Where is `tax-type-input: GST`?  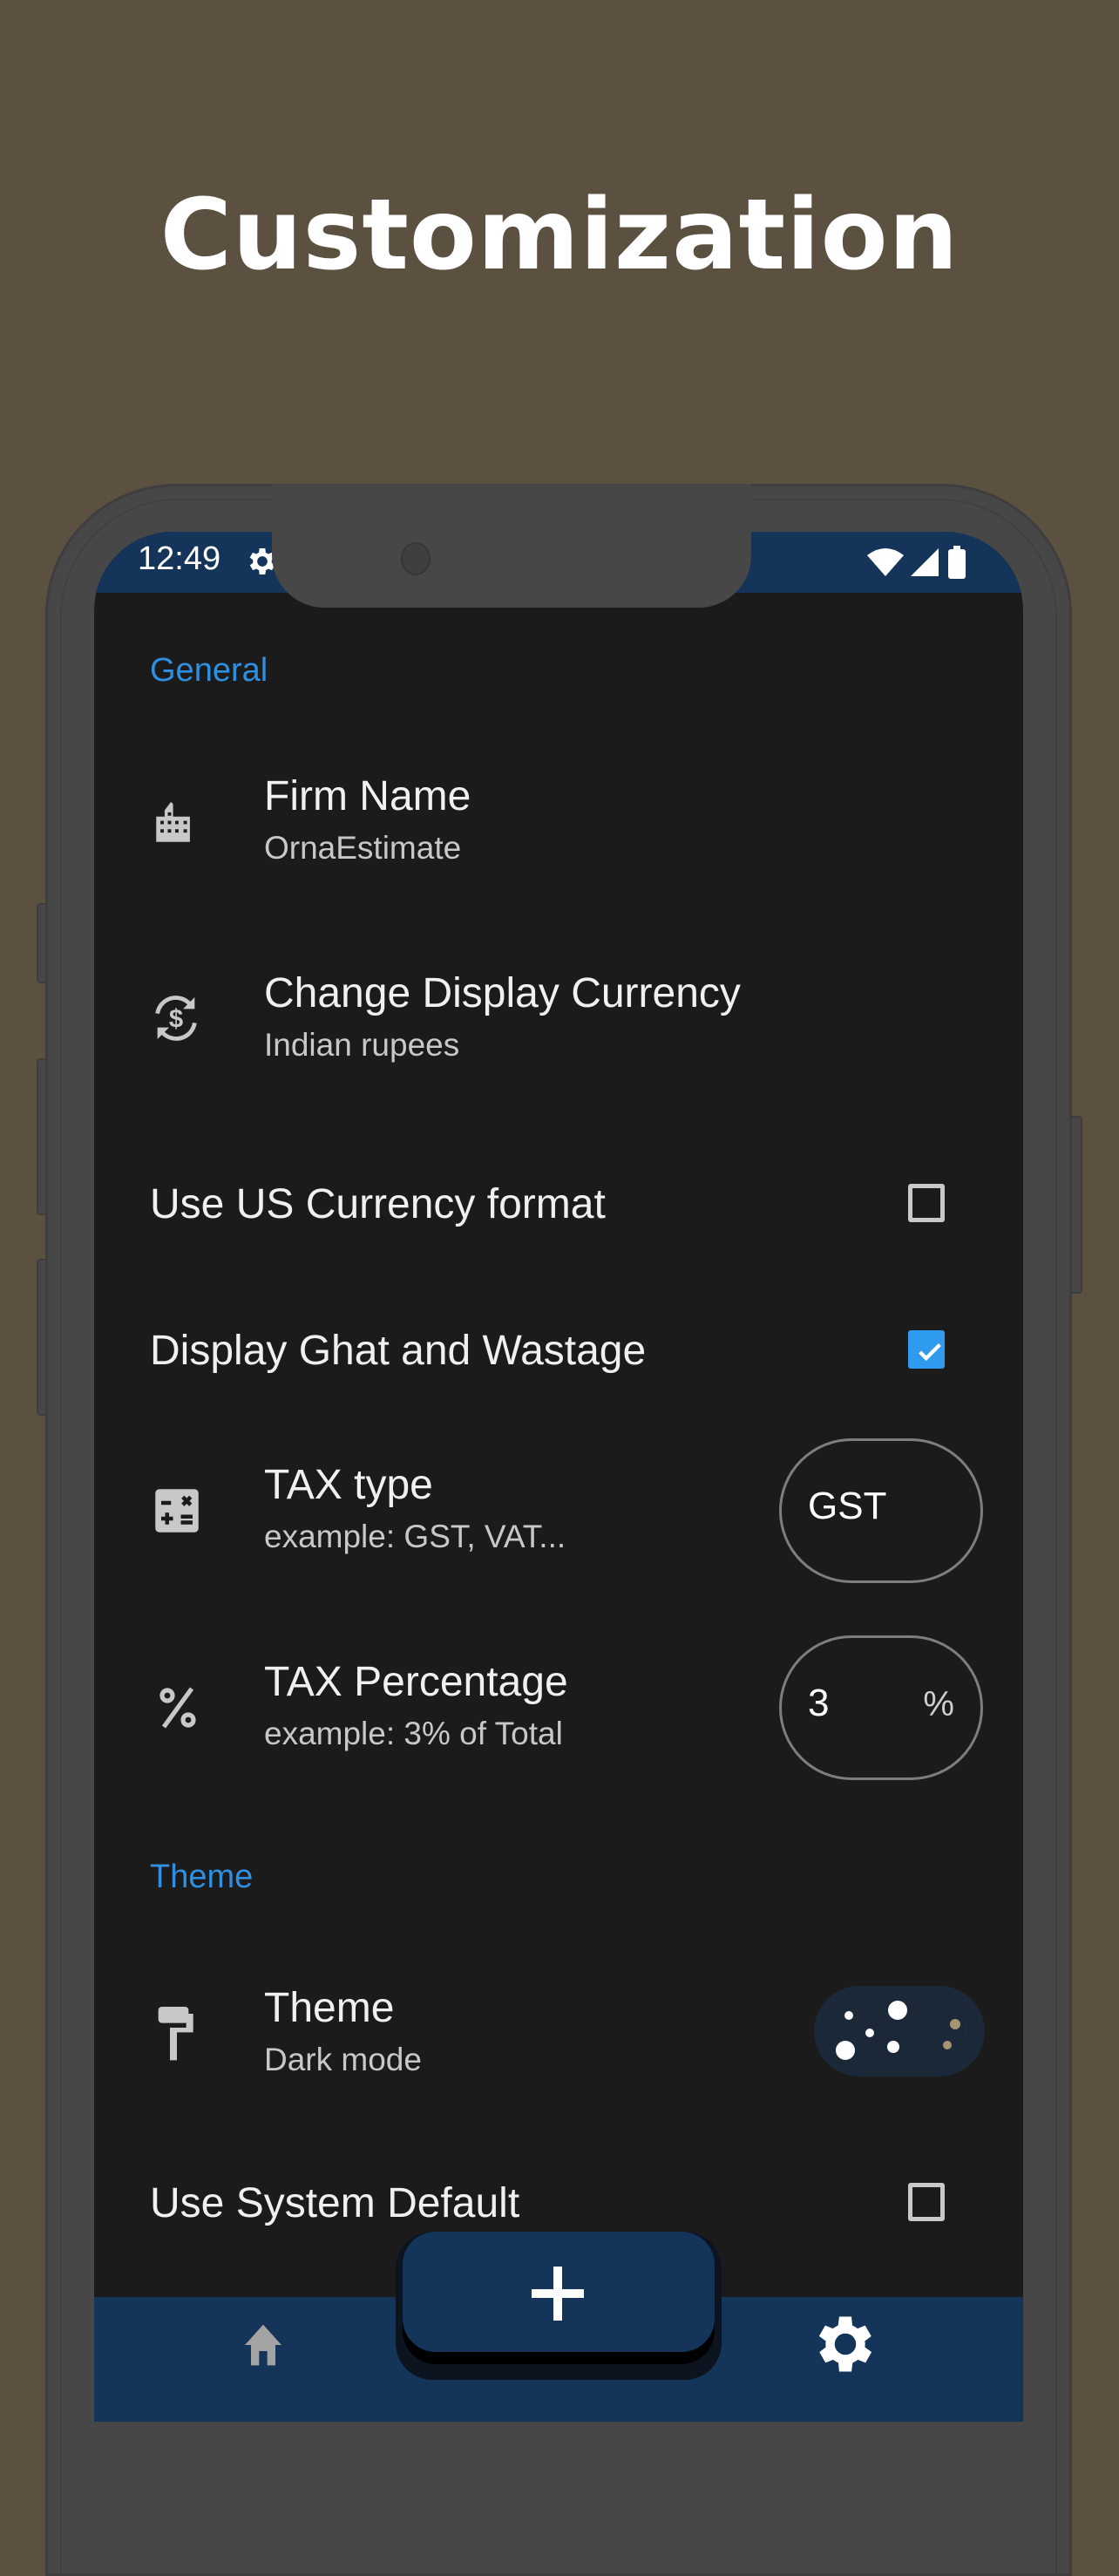 tax-type-input: GST is located at coordinates (881, 1511).